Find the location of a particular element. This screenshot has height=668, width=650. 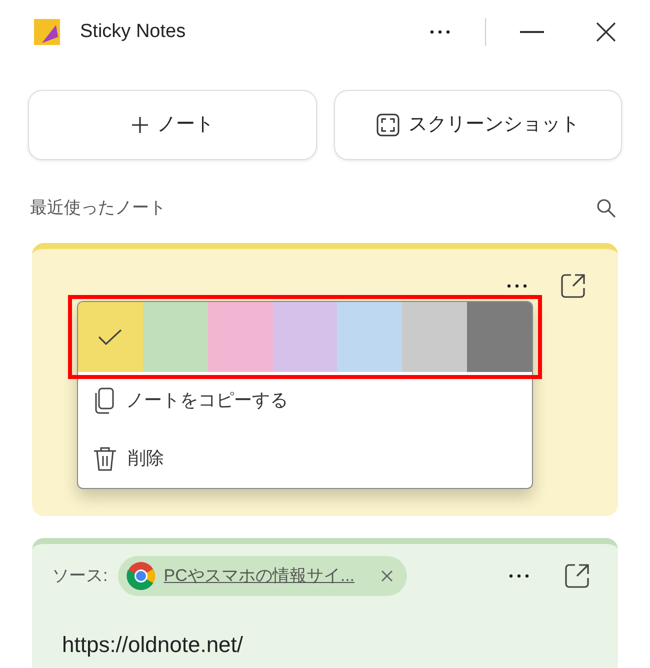

remove-icon is located at coordinates (386, 576).